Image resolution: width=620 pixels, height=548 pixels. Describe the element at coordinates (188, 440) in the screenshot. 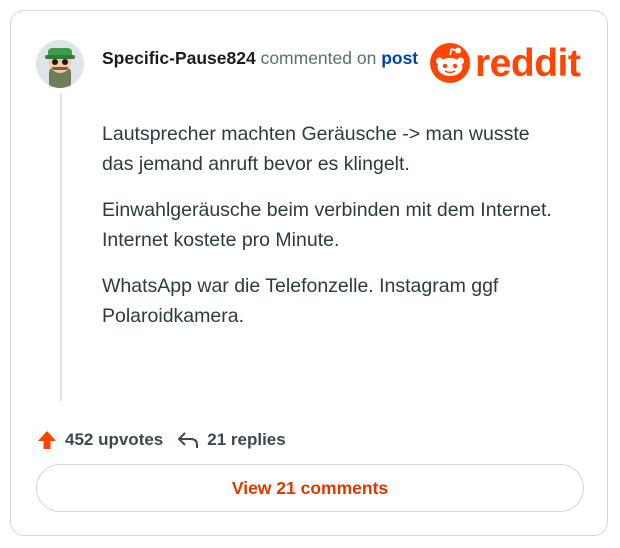

I see `reply-arrow-icon` at that location.